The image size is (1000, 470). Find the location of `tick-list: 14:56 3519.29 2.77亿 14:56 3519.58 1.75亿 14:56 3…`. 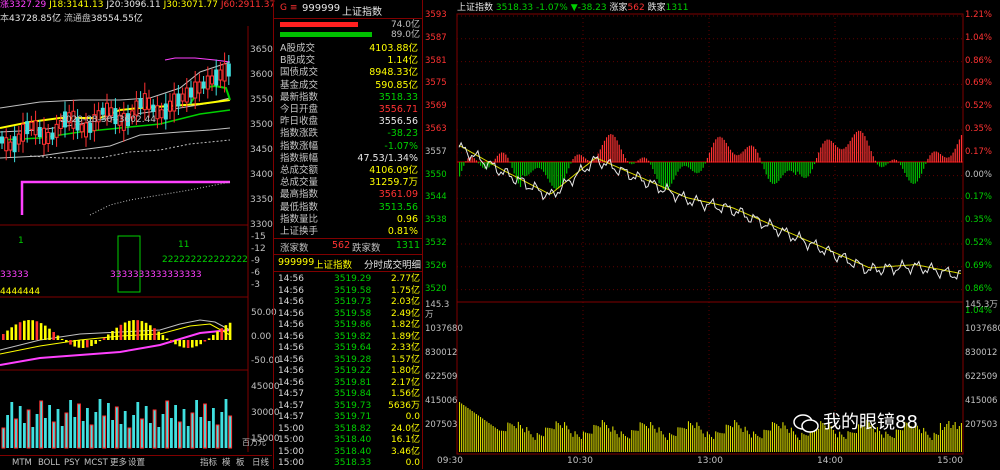

tick-list: 14:56 3519.29 2.77亿 14:56 3519.58 1.75亿 14:56 3… is located at coordinates (348, 370).